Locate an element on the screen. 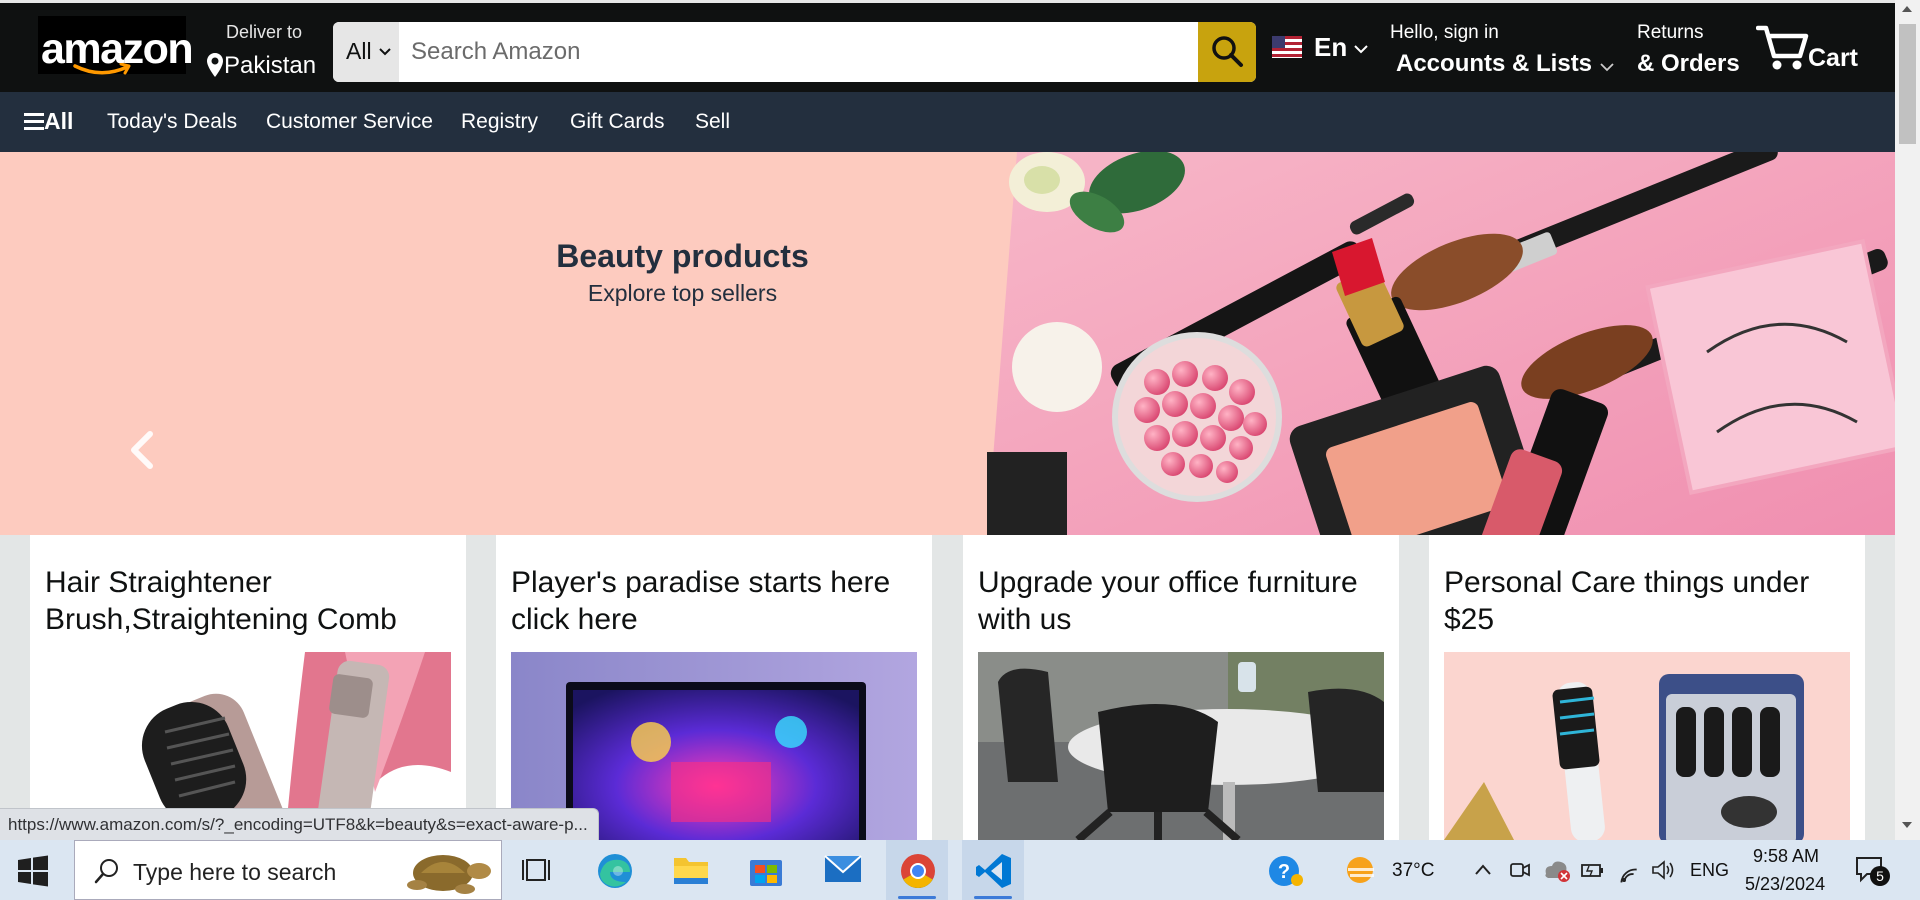 The image size is (1920, 900). office-furniture-image is located at coordinates (1181, 746).